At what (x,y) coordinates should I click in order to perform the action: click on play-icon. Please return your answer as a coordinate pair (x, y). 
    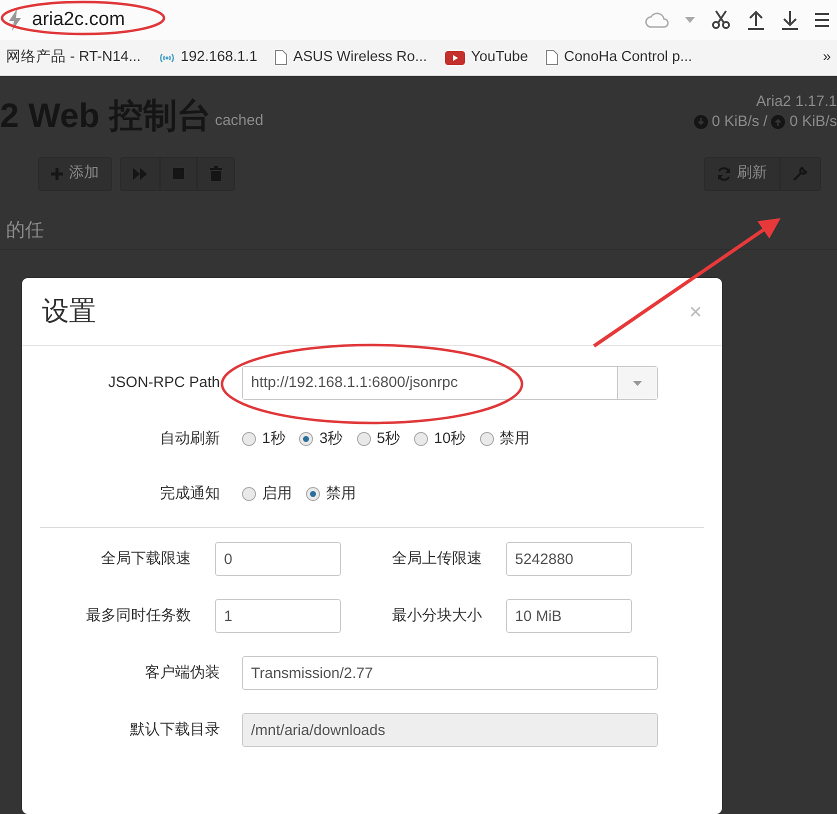
    Looking at the image, I should click on (455, 57).